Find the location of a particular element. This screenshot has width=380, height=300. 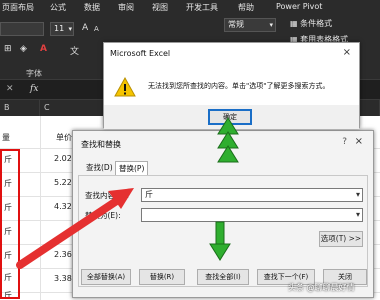

insert-function-icon: fx is located at coordinates (34, 89).